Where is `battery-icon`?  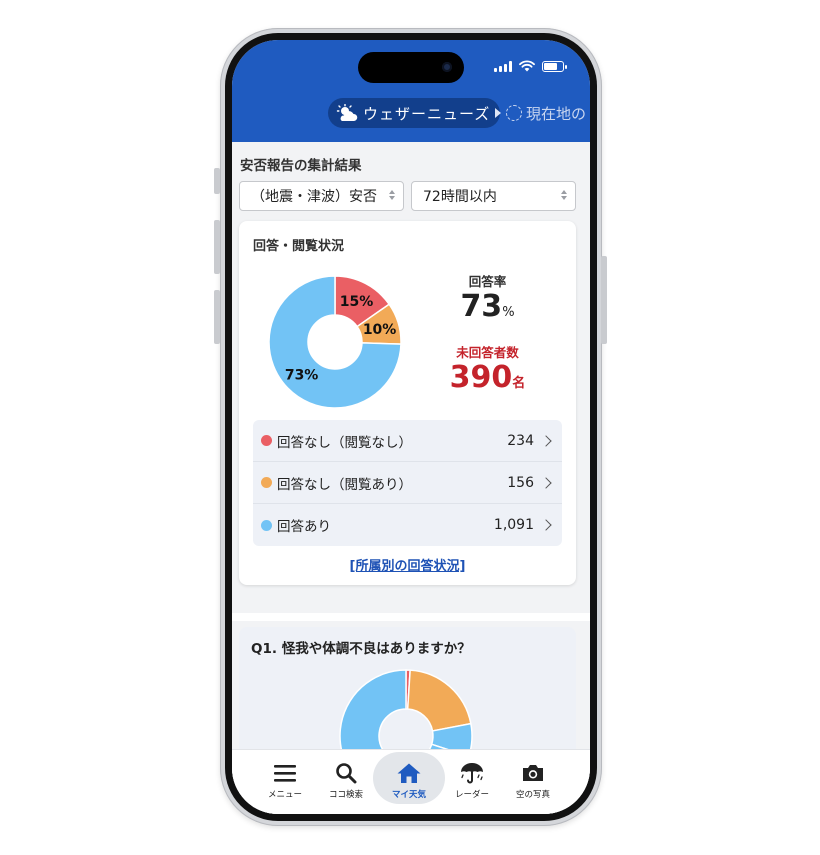
battery-icon is located at coordinates (554, 66).